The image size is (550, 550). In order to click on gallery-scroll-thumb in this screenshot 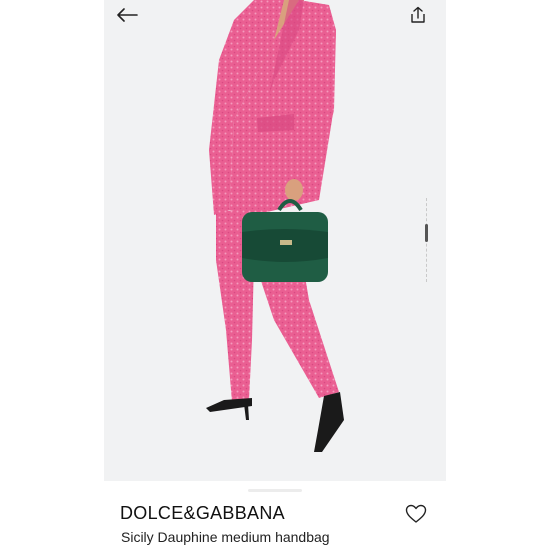, I will do `click(426, 233)`.